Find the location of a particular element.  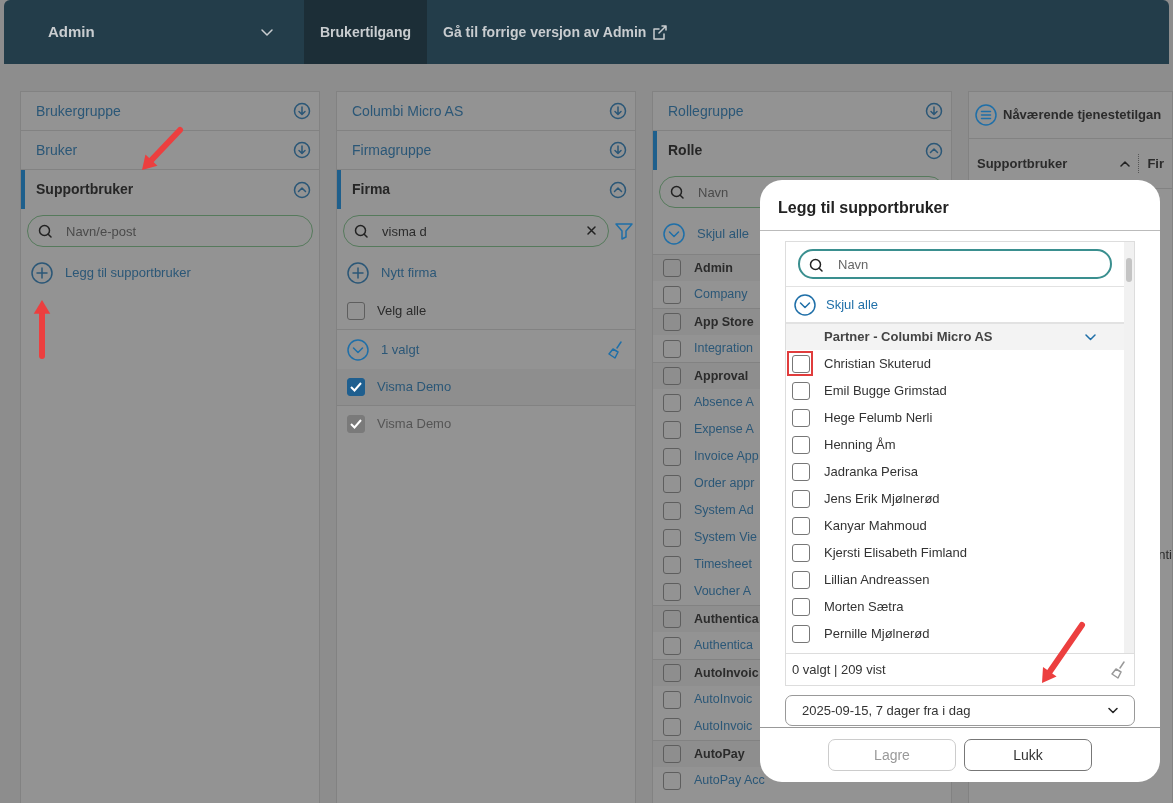

role-label: Timesheet is located at coordinates (723, 565).